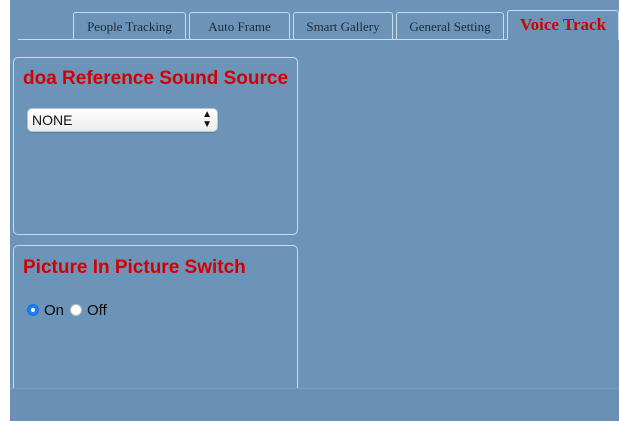  I want to click on tab-people-tracking: People Tracking, so click(129, 25).